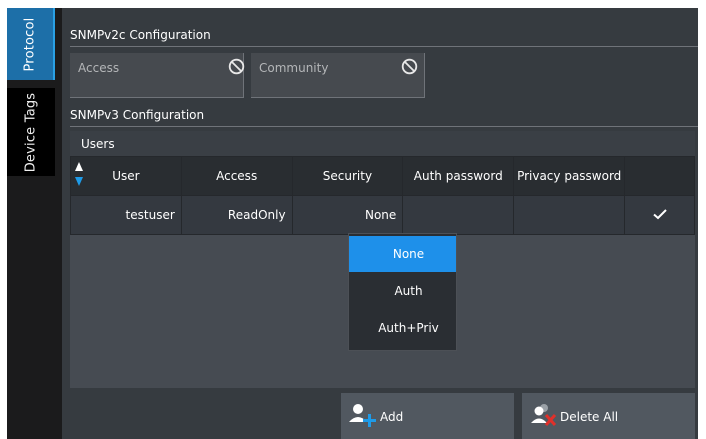  What do you see at coordinates (236, 215) in the screenshot?
I see `cell-access: ReadOnly` at bounding box center [236, 215].